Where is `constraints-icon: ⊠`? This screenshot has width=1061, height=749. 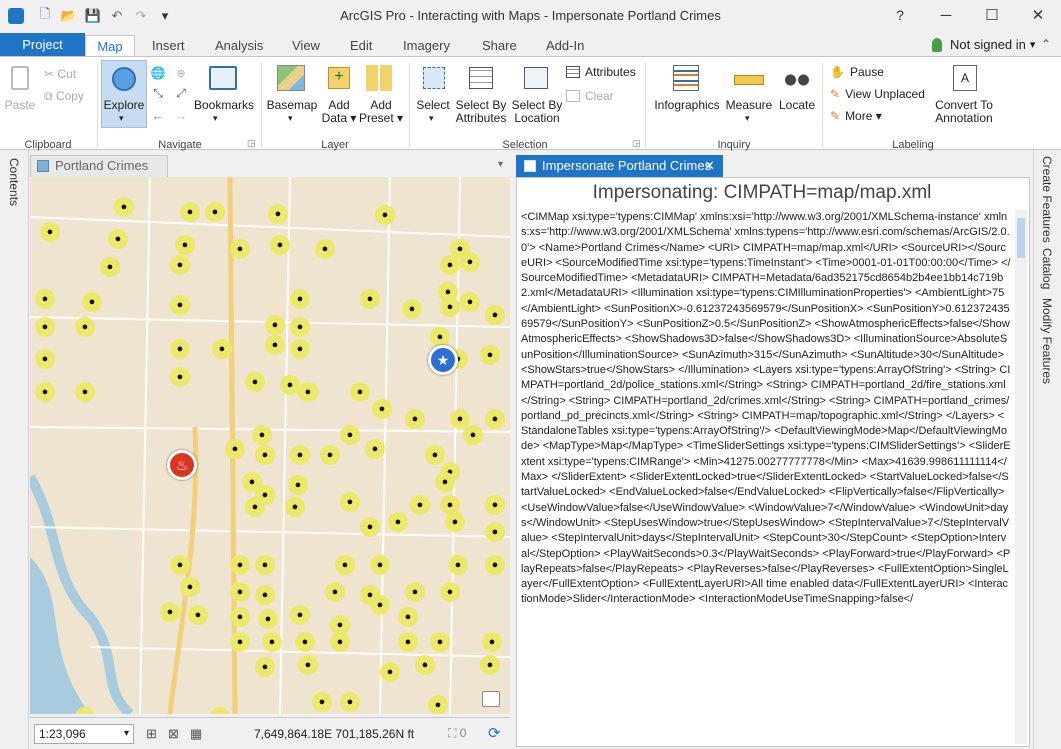 constraints-icon: ⊠ is located at coordinates (173, 734).